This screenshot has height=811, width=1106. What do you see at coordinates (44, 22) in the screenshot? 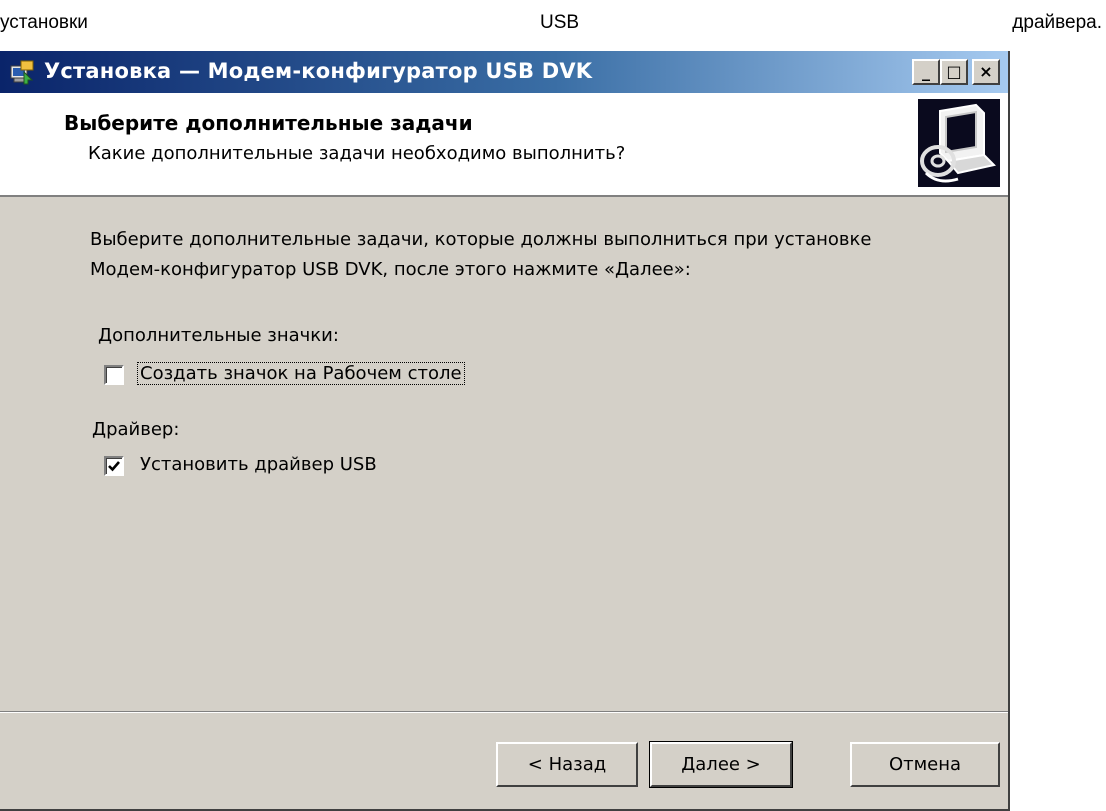
I see `document-word-1: установки` at bounding box center [44, 22].